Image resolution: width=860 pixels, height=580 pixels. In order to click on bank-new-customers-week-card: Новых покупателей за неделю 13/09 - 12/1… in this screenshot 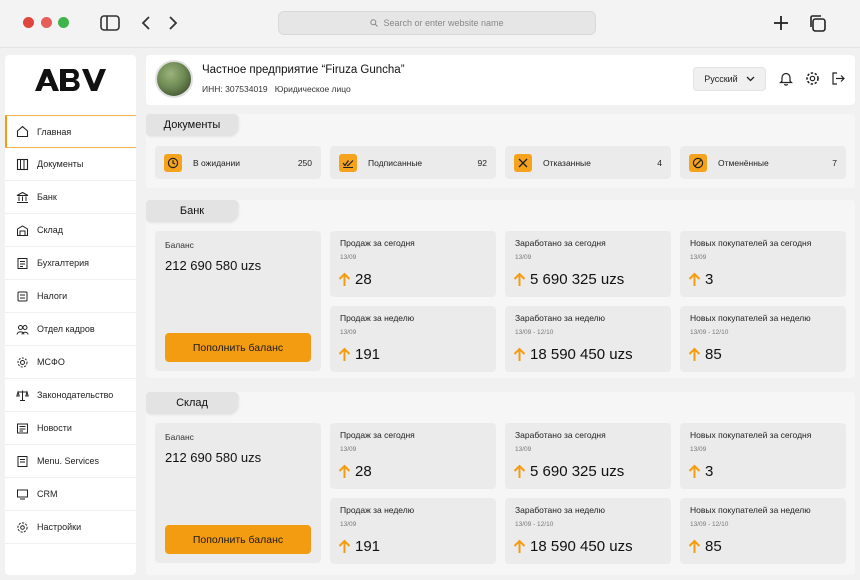, I will do `click(763, 339)`.